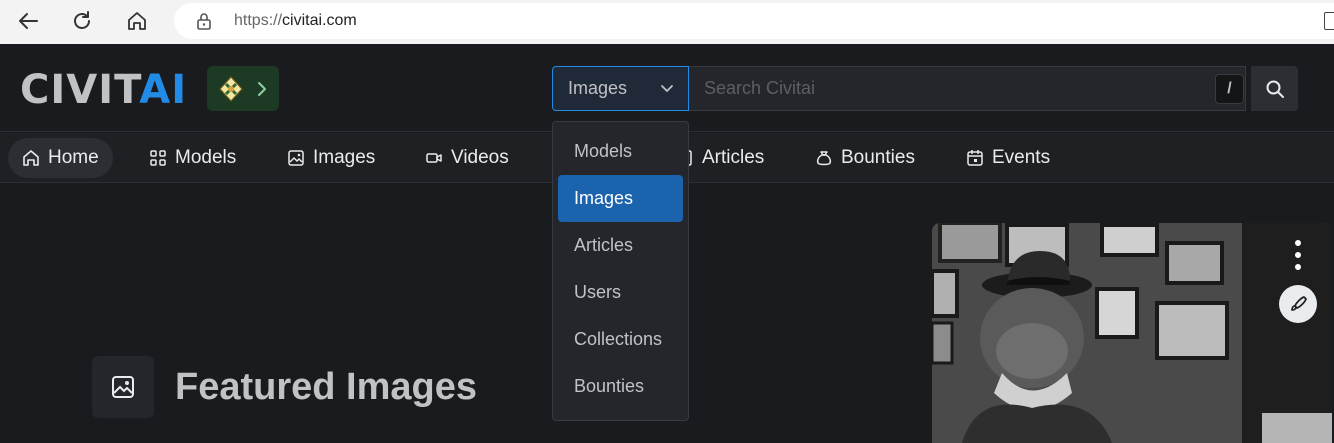 This screenshot has height=443, width=1334. What do you see at coordinates (1008, 158) in the screenshot?
I see `nav-item-events: Events` at bounding box center [1008, 158].